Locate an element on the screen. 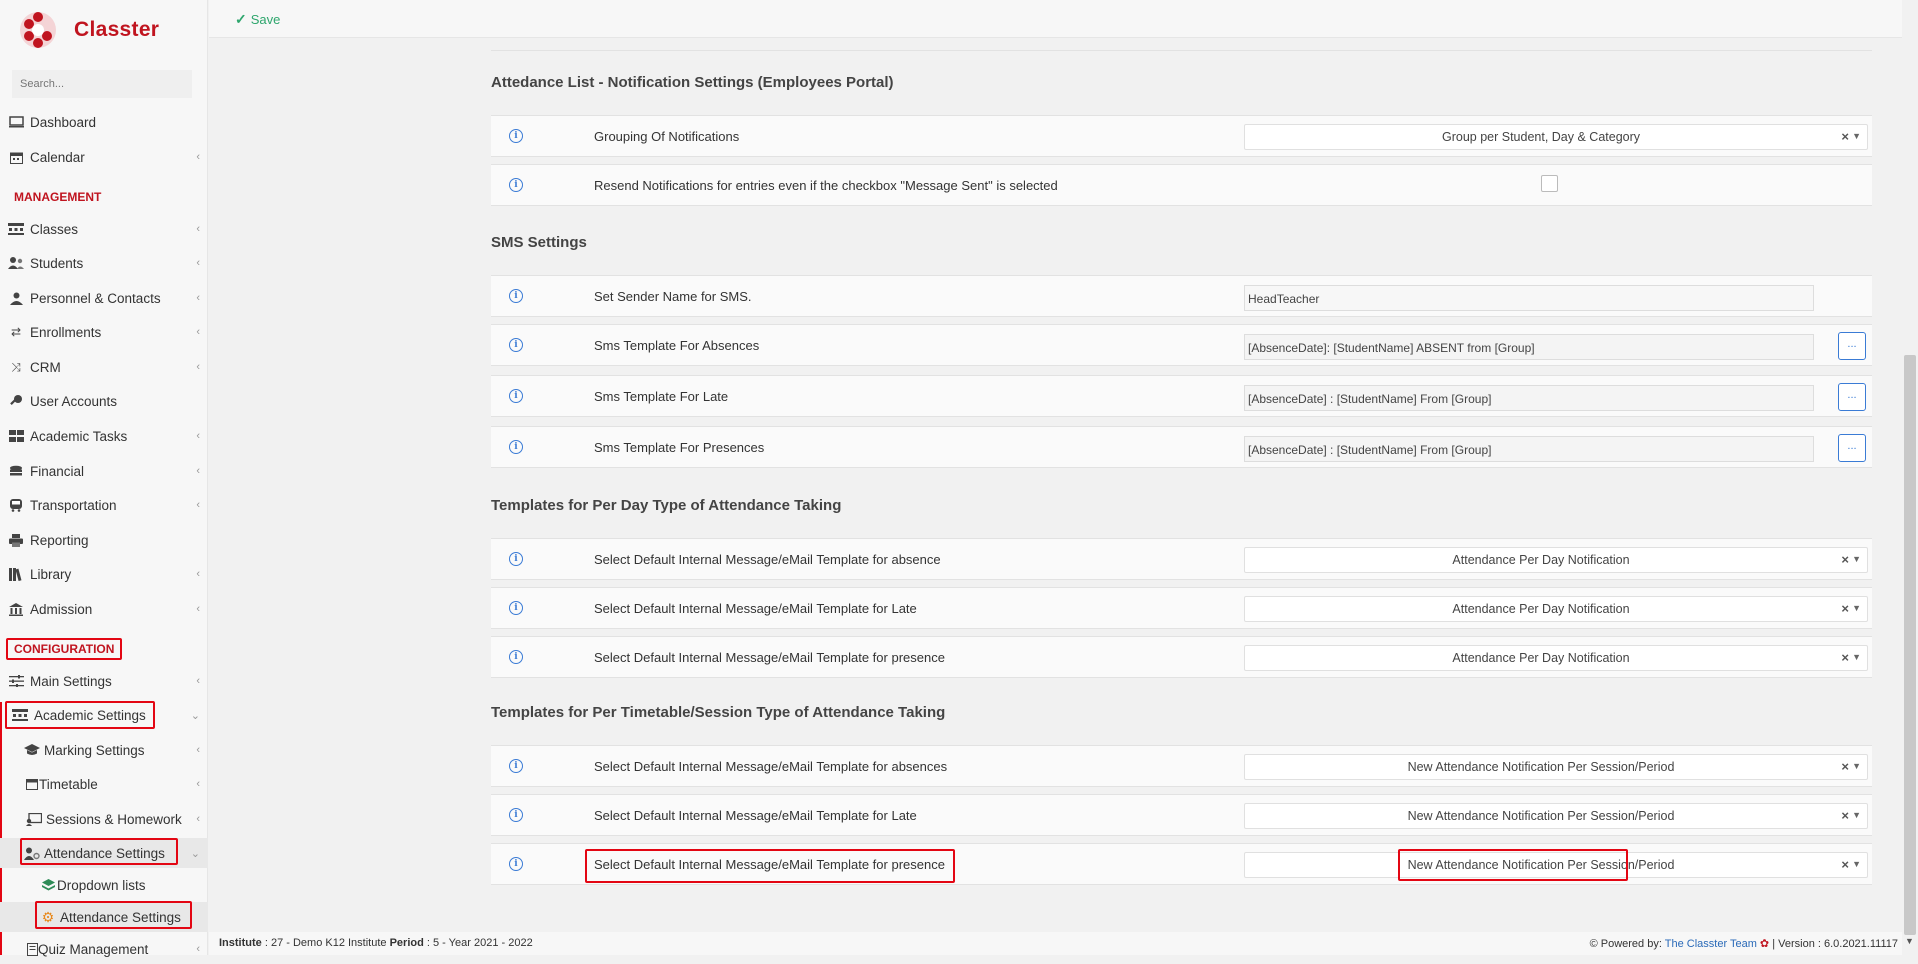 This screenshot has width=1918, height=964. sidebar-item-dropdown-lists: Dropdown lists is located at coordinates (104, 885).